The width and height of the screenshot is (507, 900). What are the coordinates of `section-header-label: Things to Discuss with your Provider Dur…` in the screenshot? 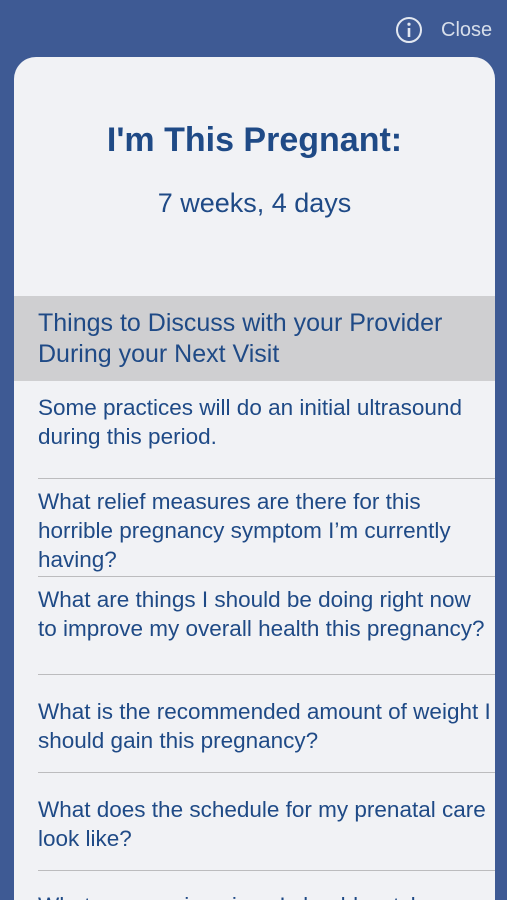 It's located at (240, 338).